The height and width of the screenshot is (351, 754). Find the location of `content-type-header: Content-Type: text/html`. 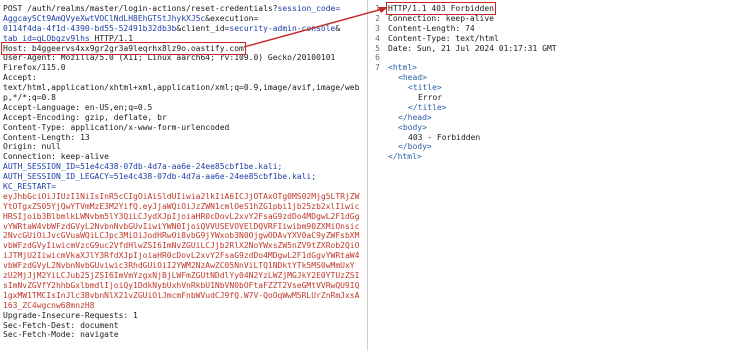

content-type-header: Content-Type: text/html is located at coordinates (443, 38).